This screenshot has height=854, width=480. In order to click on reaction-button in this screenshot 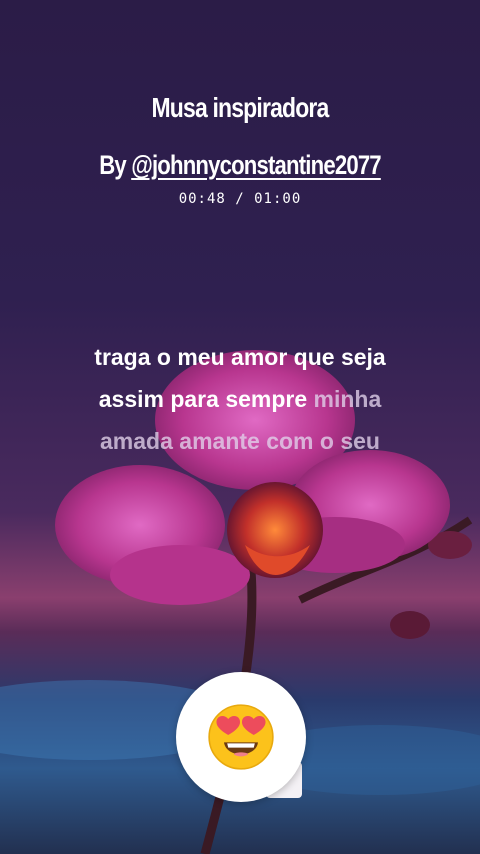, I will do `click(241, 737)`.